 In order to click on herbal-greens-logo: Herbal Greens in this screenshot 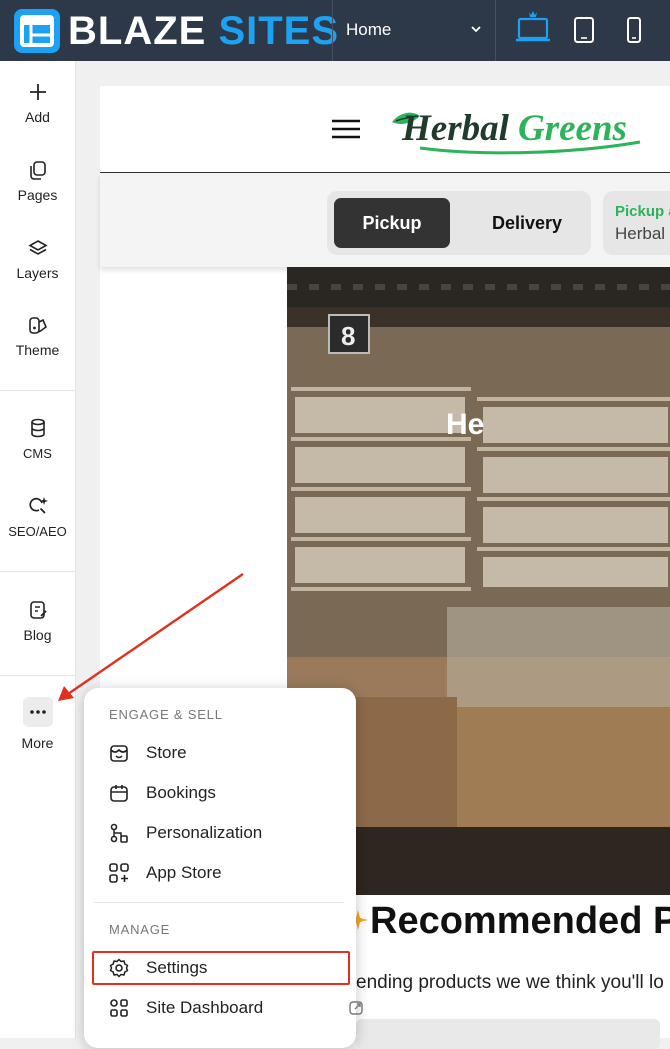, I will do `click(517, 130)`.